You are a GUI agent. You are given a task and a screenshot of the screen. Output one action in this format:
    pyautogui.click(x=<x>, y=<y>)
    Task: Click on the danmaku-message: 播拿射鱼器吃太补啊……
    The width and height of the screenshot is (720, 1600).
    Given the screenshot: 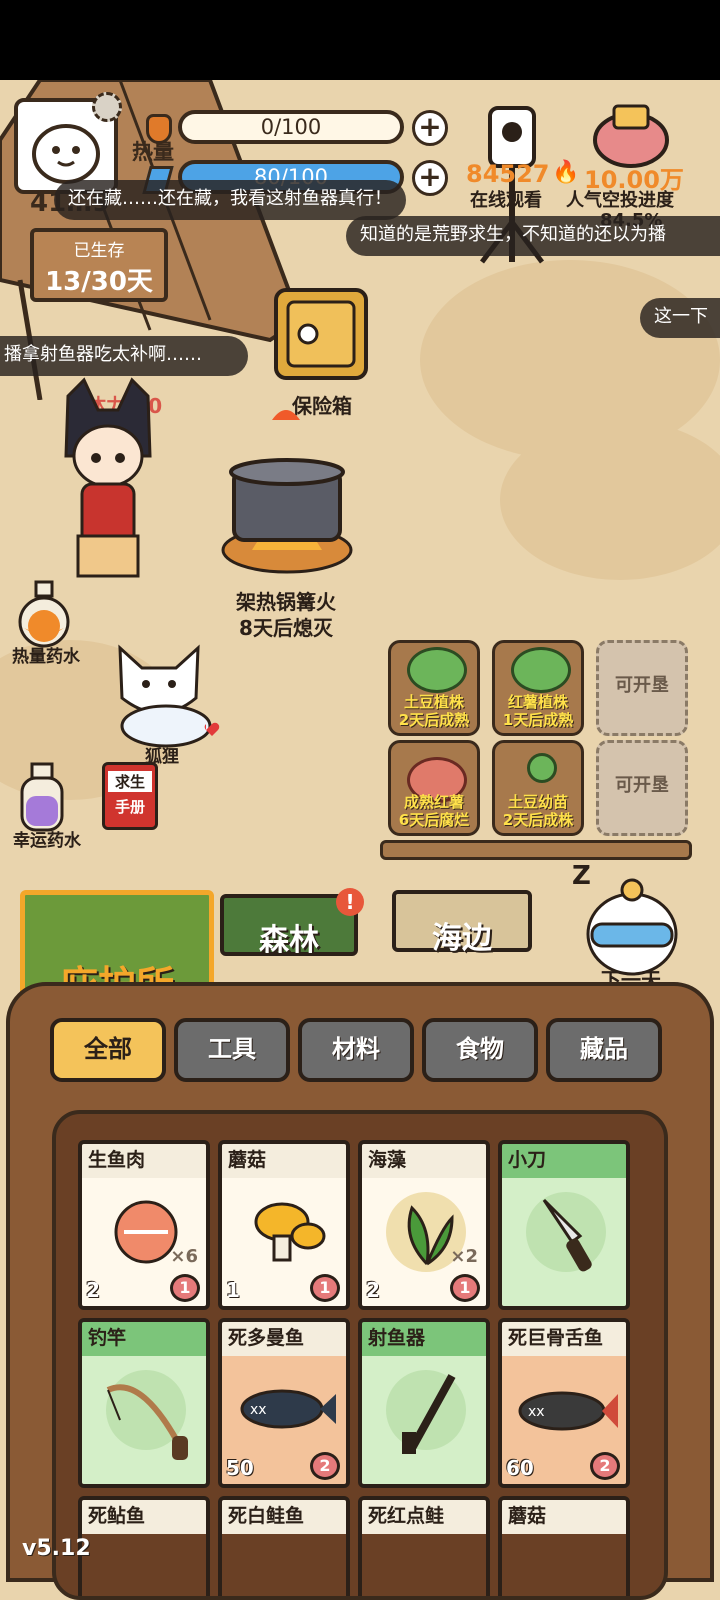 What is the action you would take?
    pyautogui.click(x=124, y=356)
    